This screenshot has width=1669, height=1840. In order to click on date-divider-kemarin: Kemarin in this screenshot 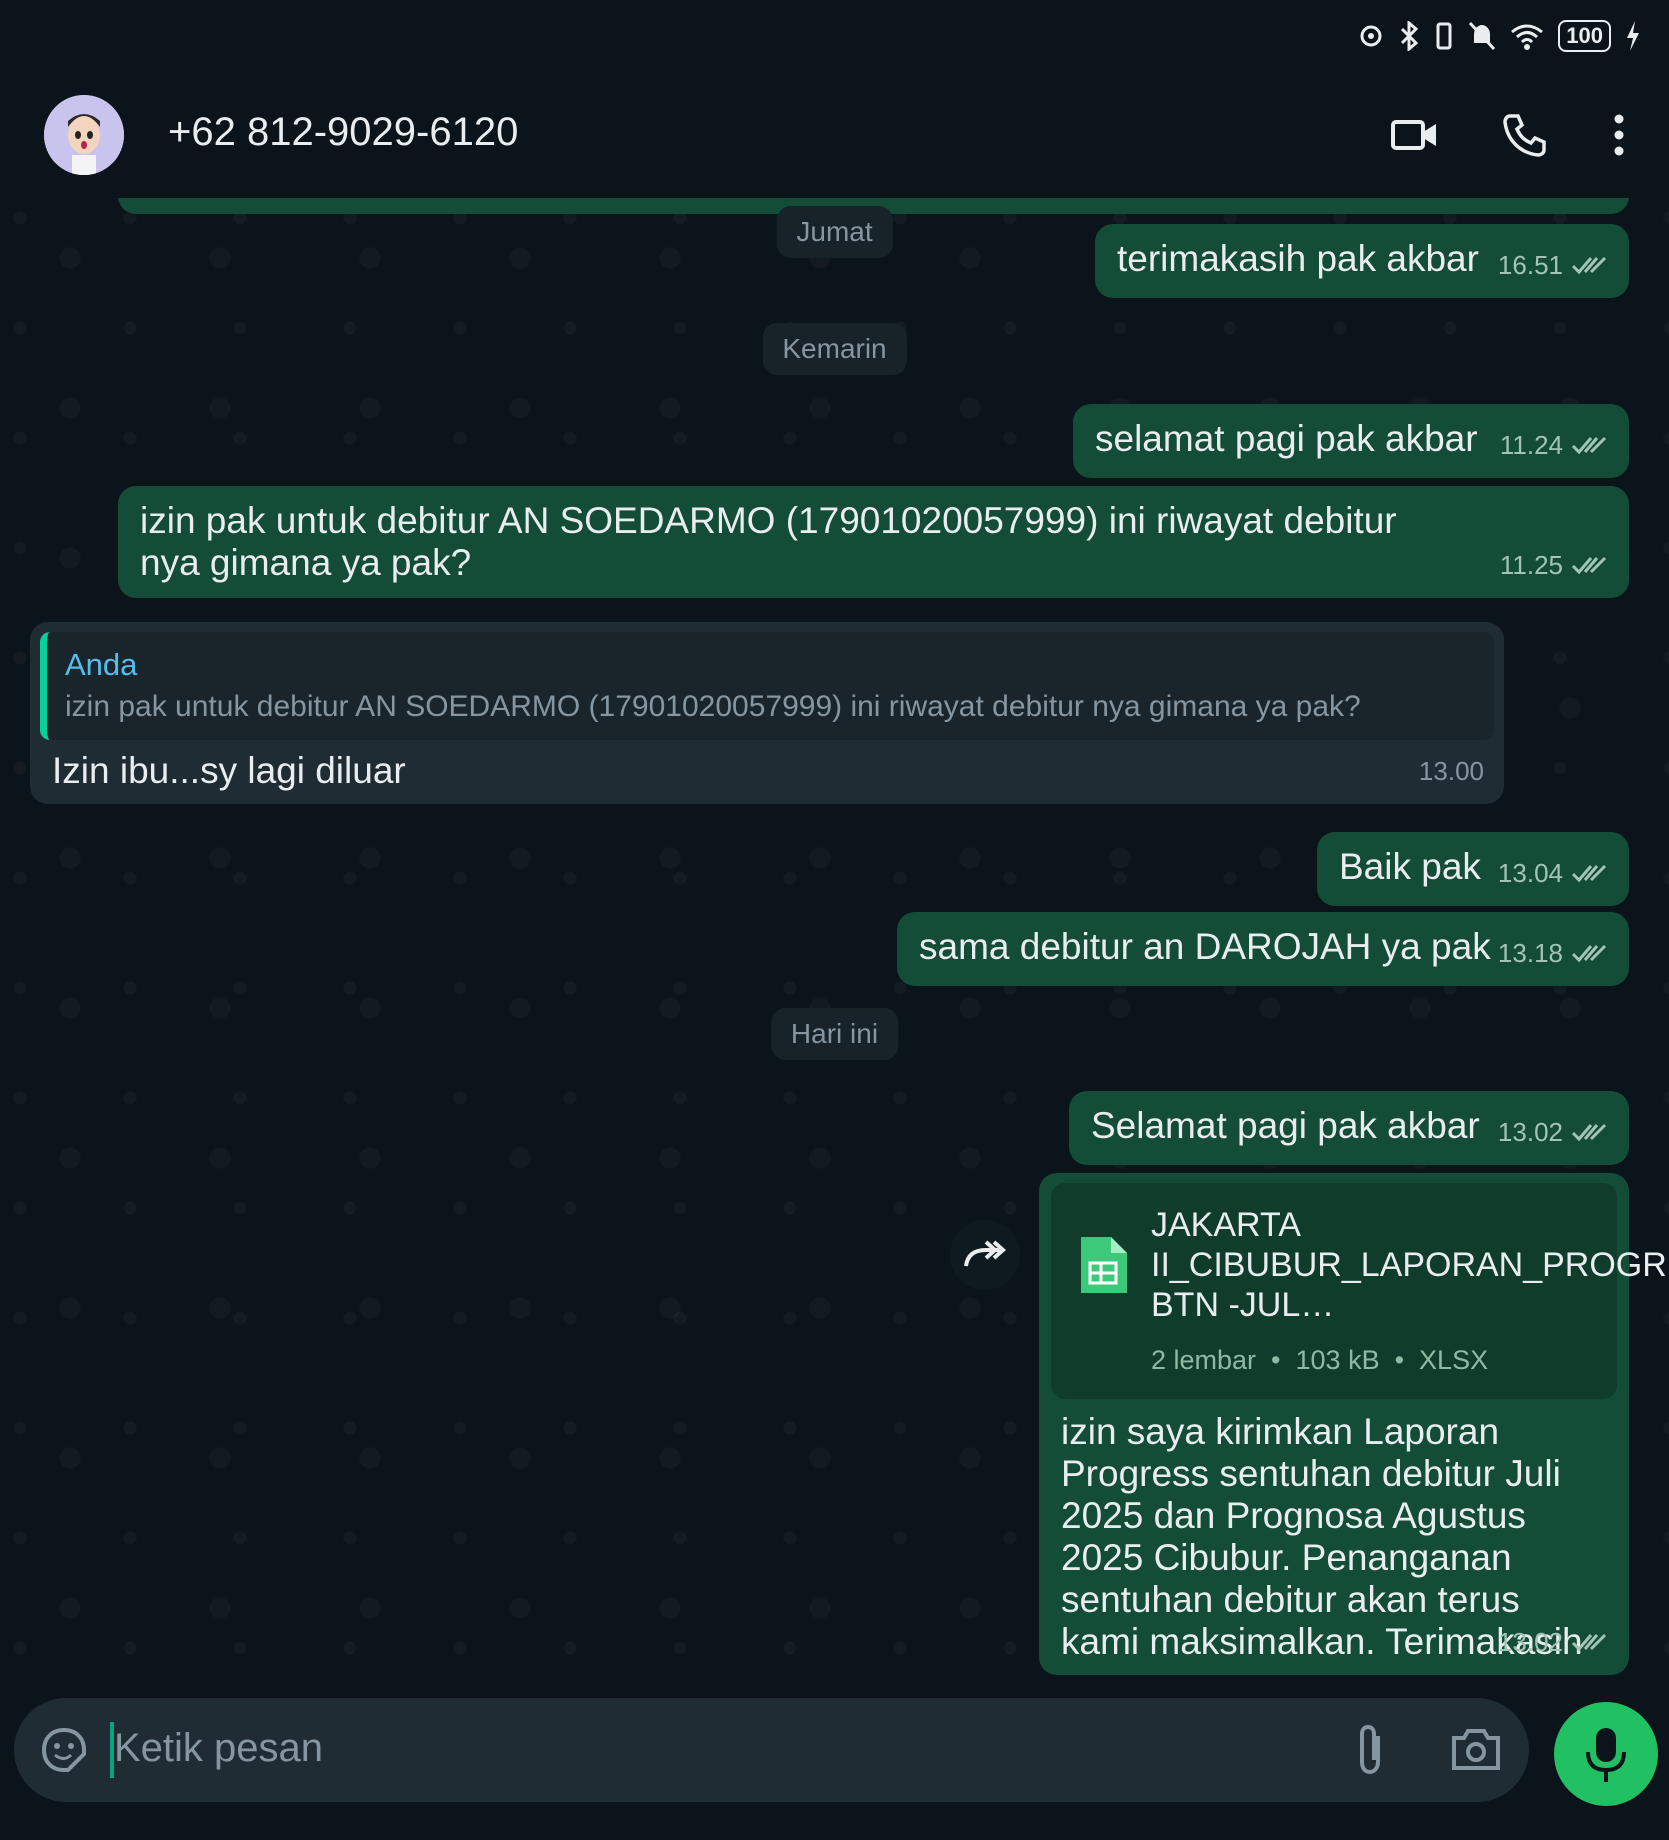, I will do `click(834, 349)`.